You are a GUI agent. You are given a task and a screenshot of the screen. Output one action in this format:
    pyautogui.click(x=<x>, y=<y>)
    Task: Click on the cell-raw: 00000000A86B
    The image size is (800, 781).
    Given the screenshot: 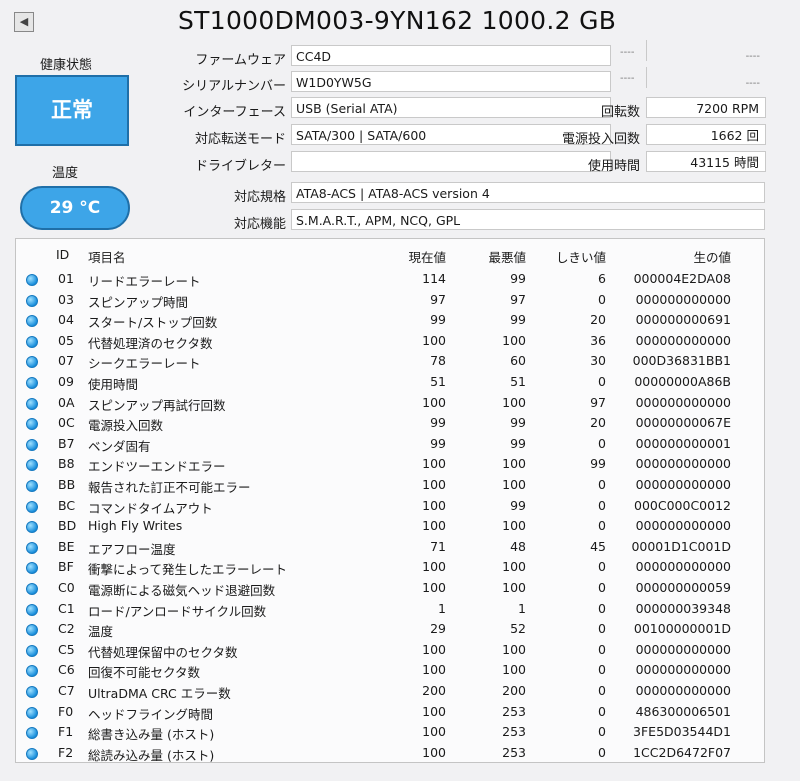 What is the action you would take?
    pyautogui.click(x=682, y=381)
    